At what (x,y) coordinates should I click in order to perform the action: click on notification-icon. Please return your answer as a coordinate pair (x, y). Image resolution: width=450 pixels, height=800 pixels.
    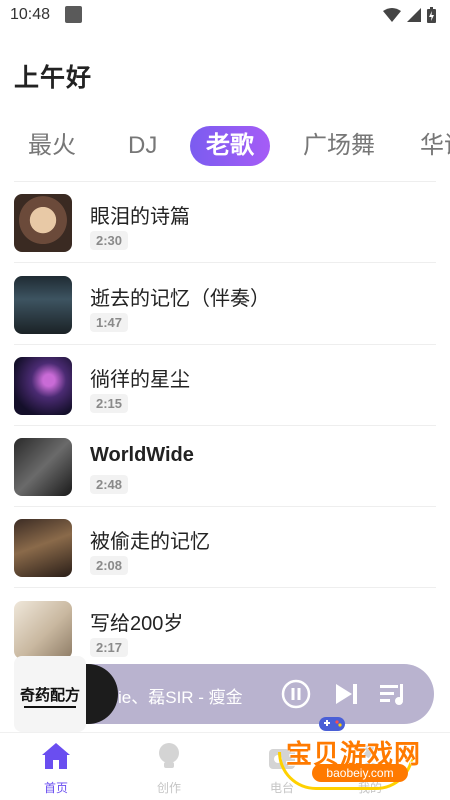
    Looking at the image, I should click on (73, 14).